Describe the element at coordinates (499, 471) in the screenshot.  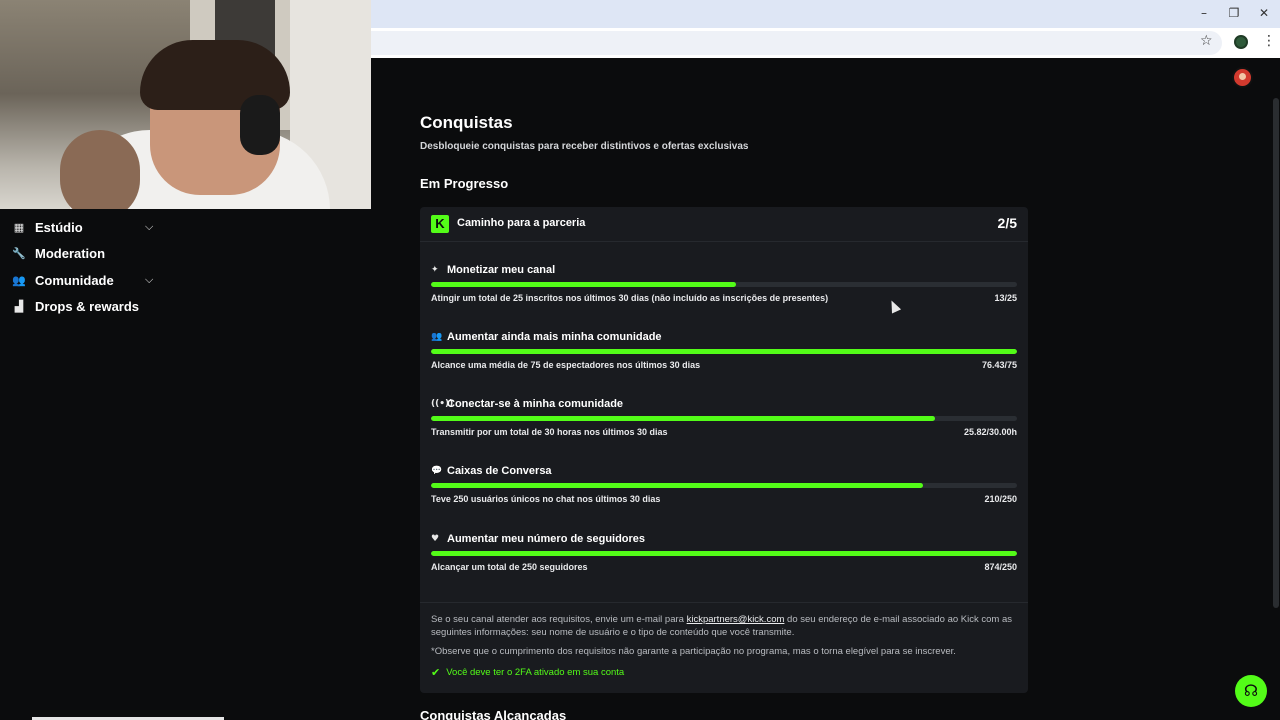
I see `achievement-title-text: Caixas de Conversa` at that location.